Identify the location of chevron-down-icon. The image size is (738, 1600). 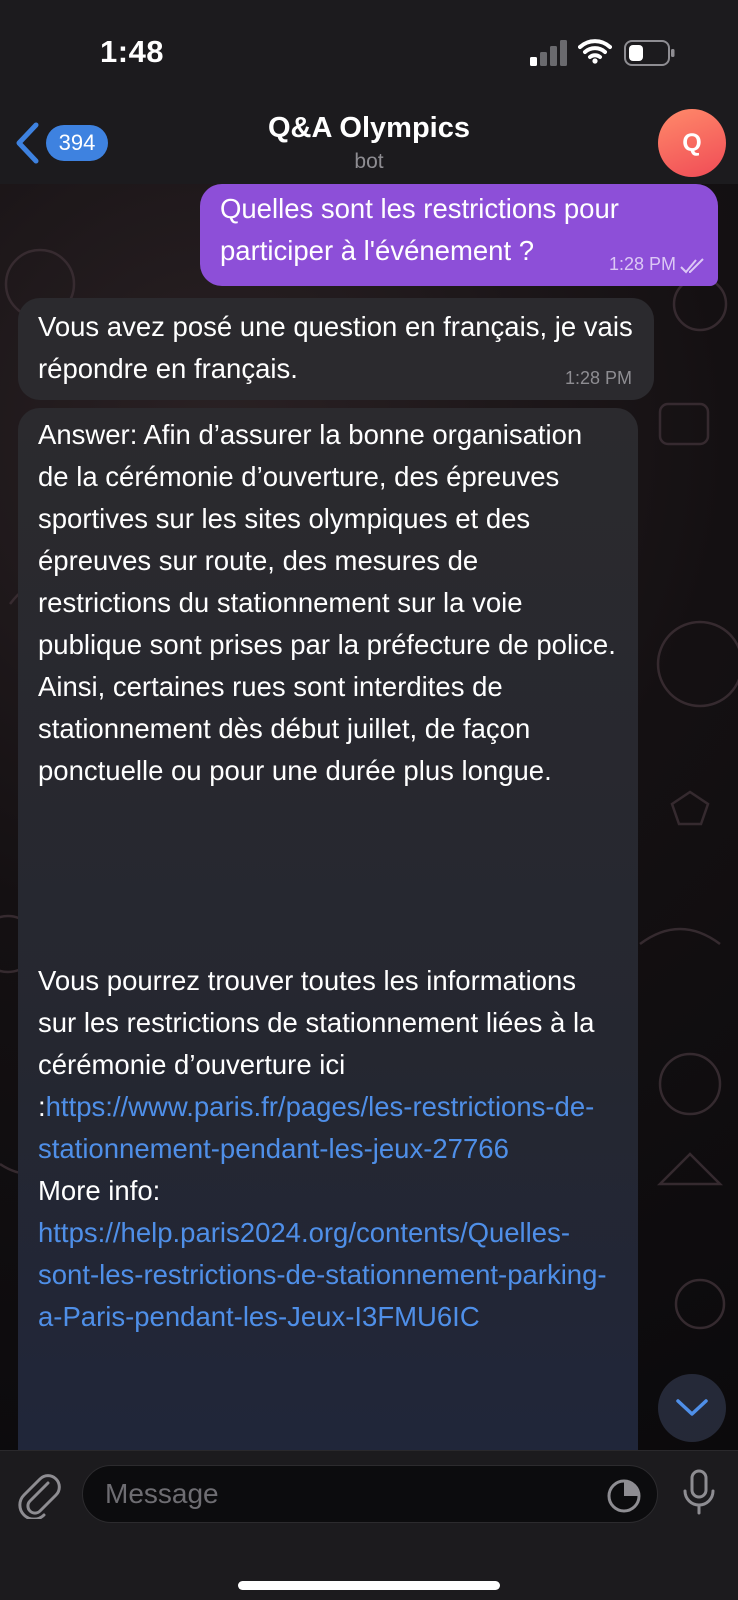
(692, 1407).